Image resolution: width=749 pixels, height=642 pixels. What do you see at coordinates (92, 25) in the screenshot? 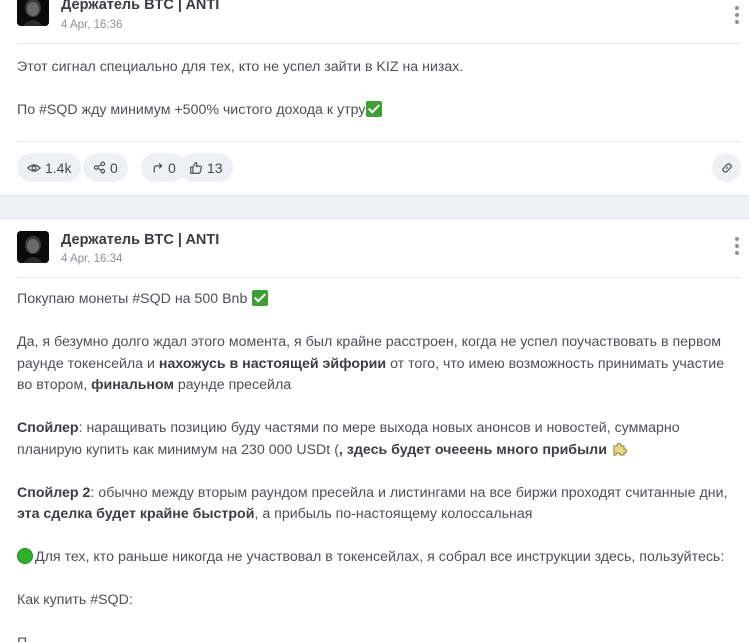
I see `post-date: 4 Apr, 16:36` at bounding box center [92, 25].